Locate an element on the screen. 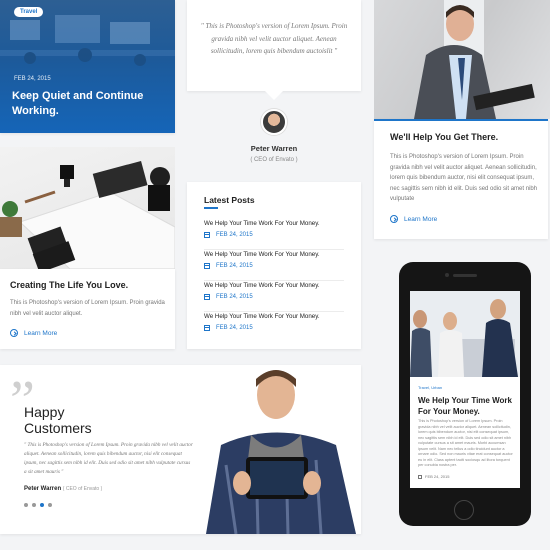 This screenshot has width=550, height=550. help-title: We'll Help You Get There. is located at coordinates (444, 137).